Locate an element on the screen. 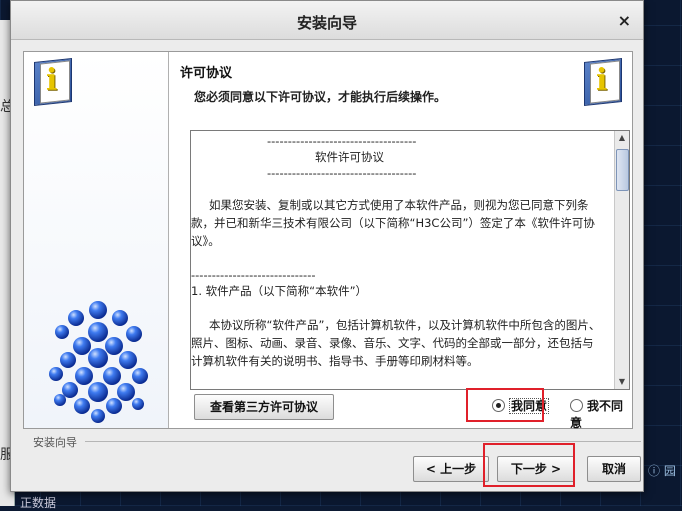  molecule-graphic is located at coordinates (98, 362).